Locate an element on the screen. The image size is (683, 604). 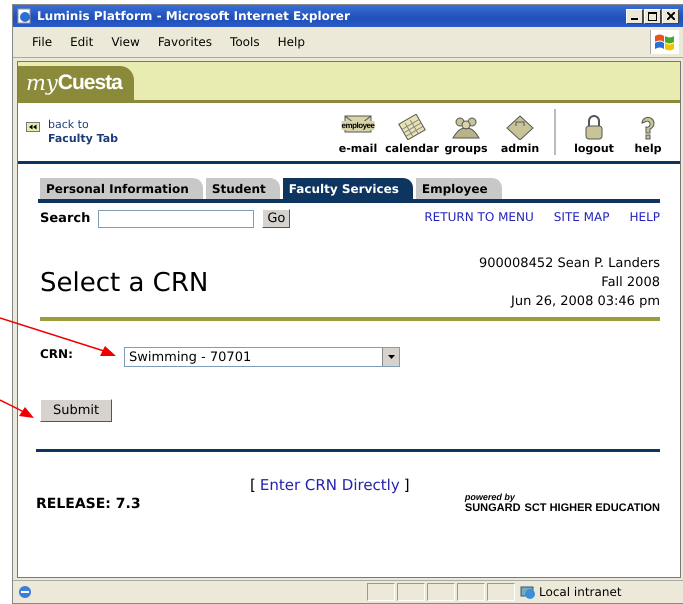
go-button: Go is located at coordinates (276, 218).